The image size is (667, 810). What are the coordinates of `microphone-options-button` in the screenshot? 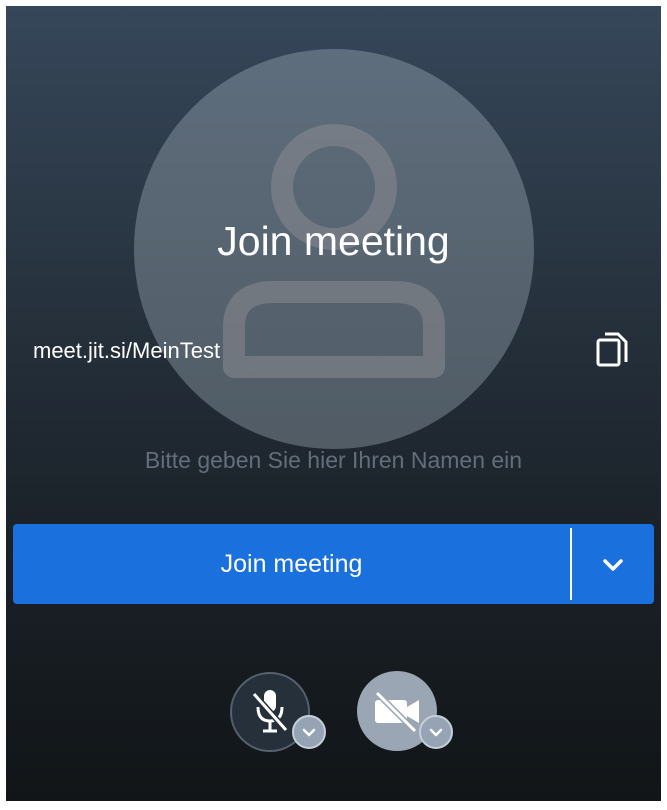 It's located at (309, 732).